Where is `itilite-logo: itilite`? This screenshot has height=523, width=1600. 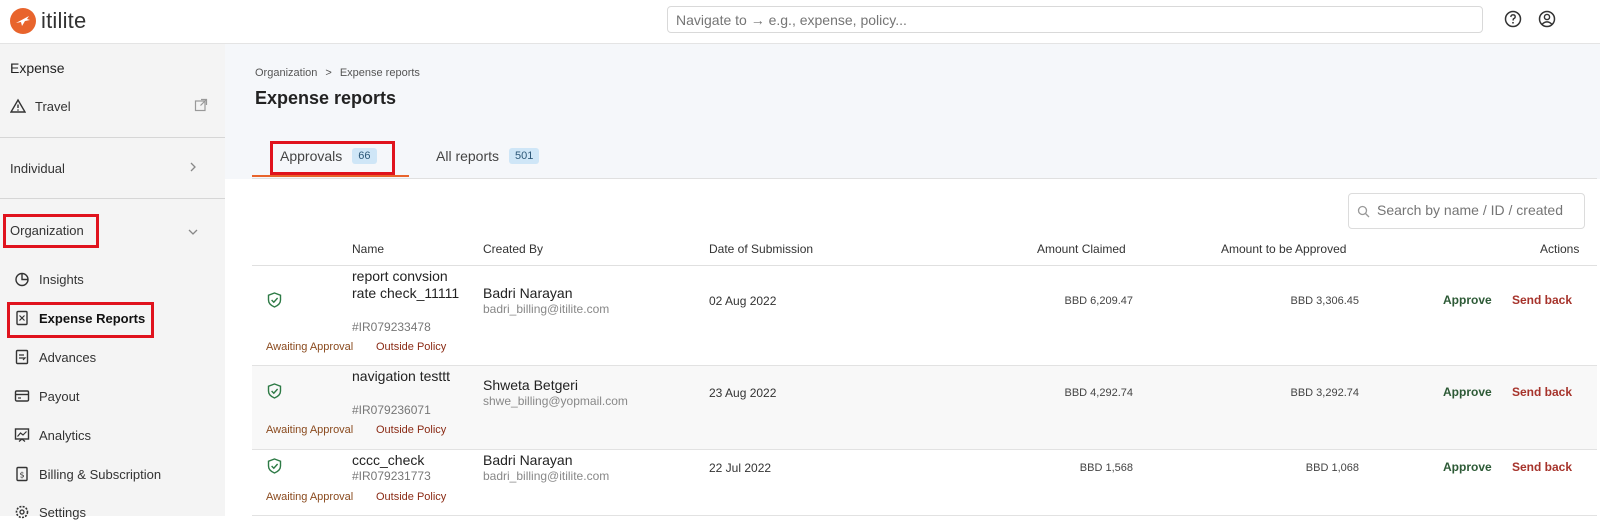 itilite-logo: itilite is located at coordinates (48, 21).